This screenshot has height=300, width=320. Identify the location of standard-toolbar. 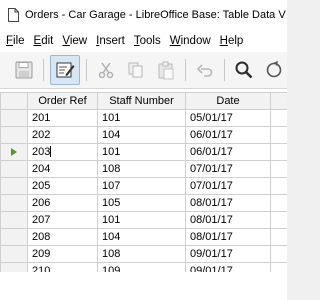
(143, 70).